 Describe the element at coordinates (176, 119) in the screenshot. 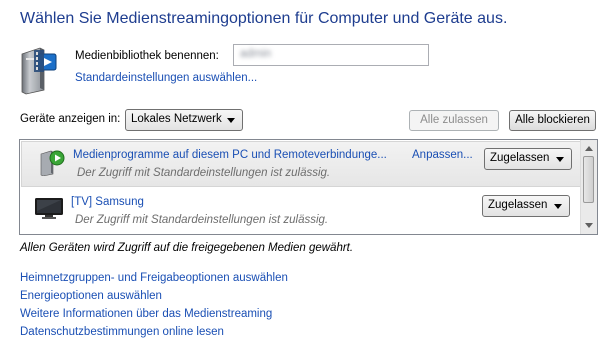

I see `network-select-value: Lokales Netzwerk` at that location.